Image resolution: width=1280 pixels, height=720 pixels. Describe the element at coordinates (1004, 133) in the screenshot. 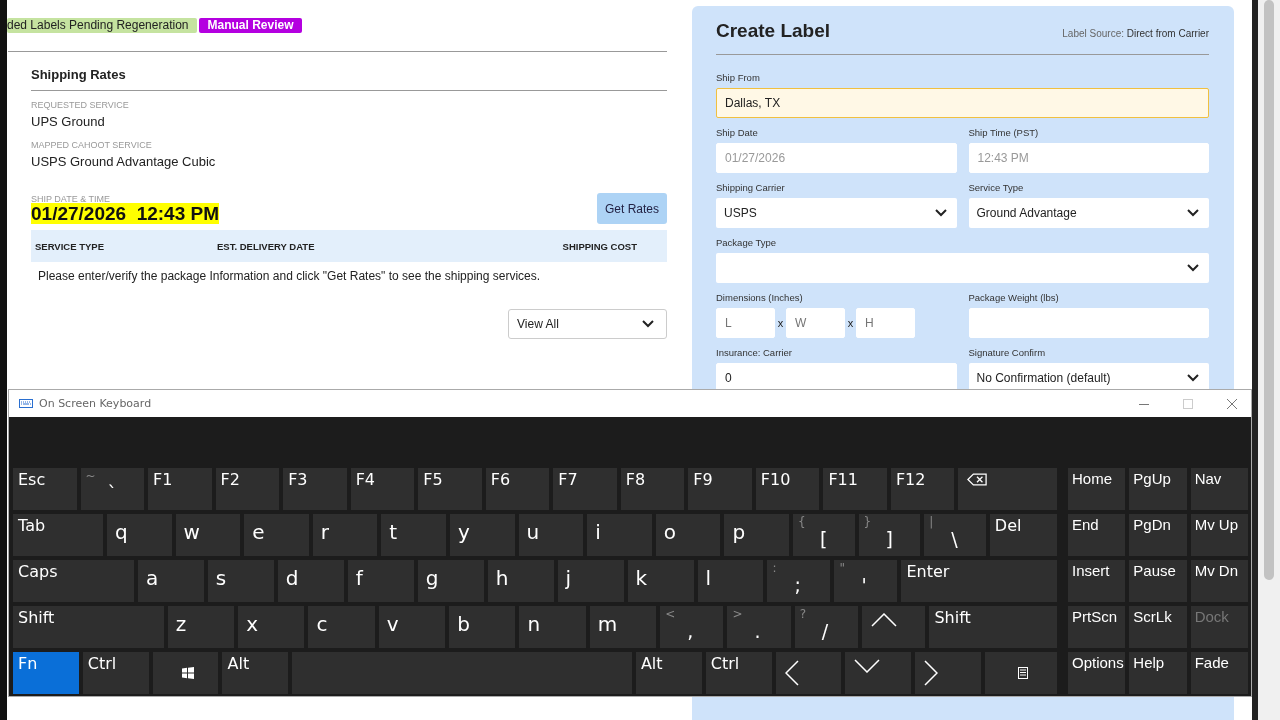

I see `field-label: Ship Time (PST)` at that location.